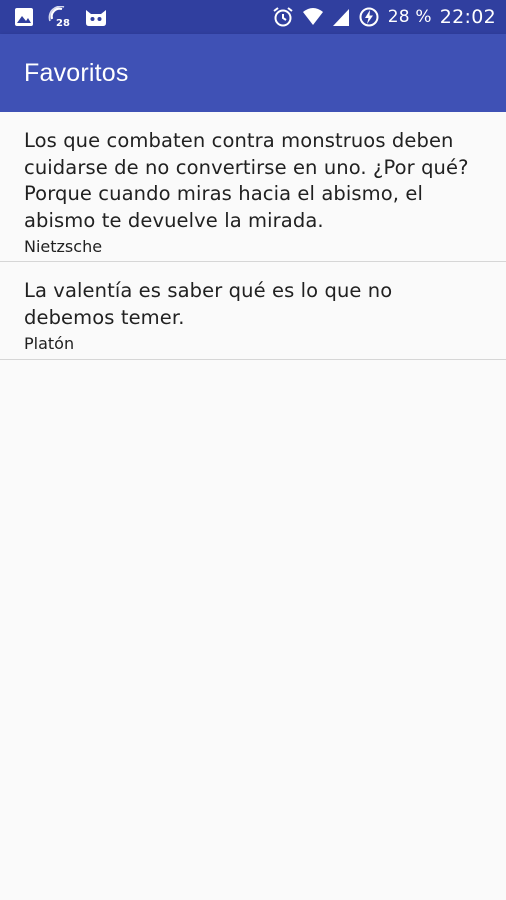 The width and height of the screenshot is (506, 900). I want to click on signal-icon, so click(341, 17).